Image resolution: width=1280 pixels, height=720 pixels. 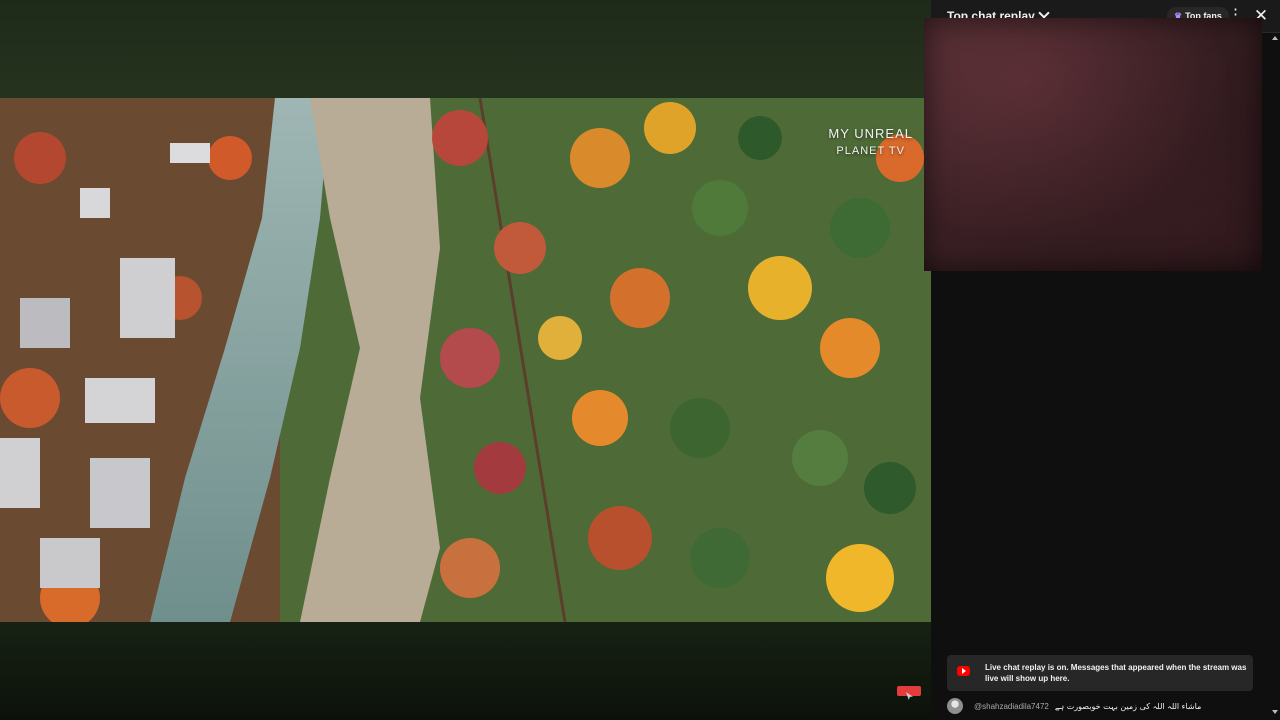 What do you see at coordinates (1044, 13) in the screenshot?
I see `chevron-down-icon` at bounding box center [1044, 13].